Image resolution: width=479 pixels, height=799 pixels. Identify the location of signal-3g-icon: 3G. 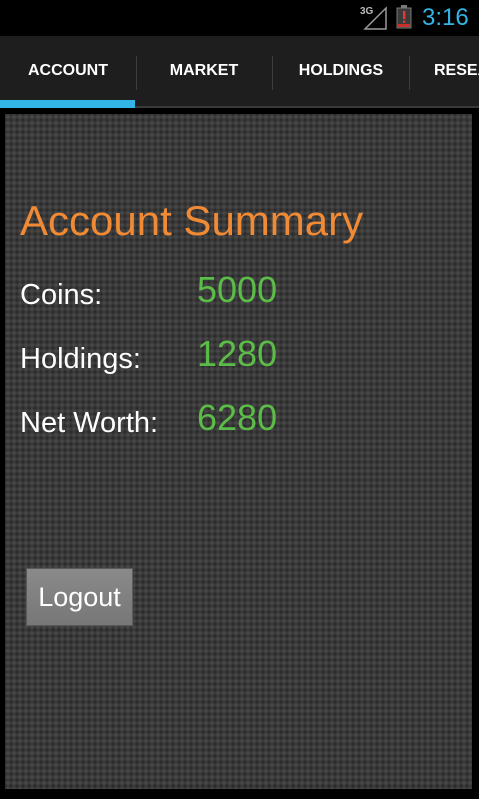
(373, 18).